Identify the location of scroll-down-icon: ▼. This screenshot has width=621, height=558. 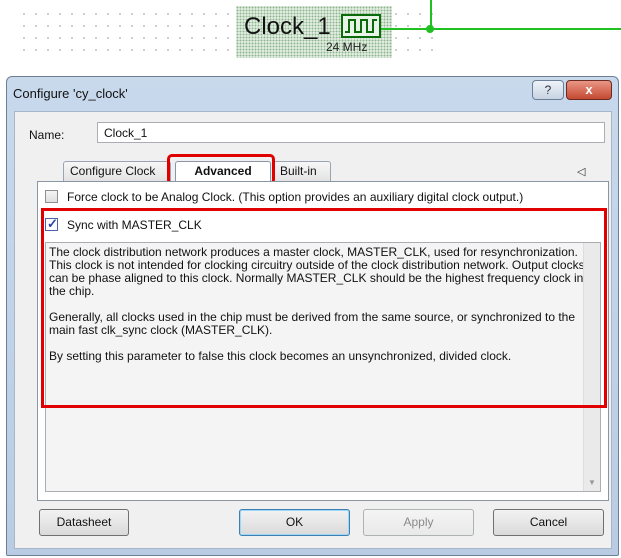
(592, 482).